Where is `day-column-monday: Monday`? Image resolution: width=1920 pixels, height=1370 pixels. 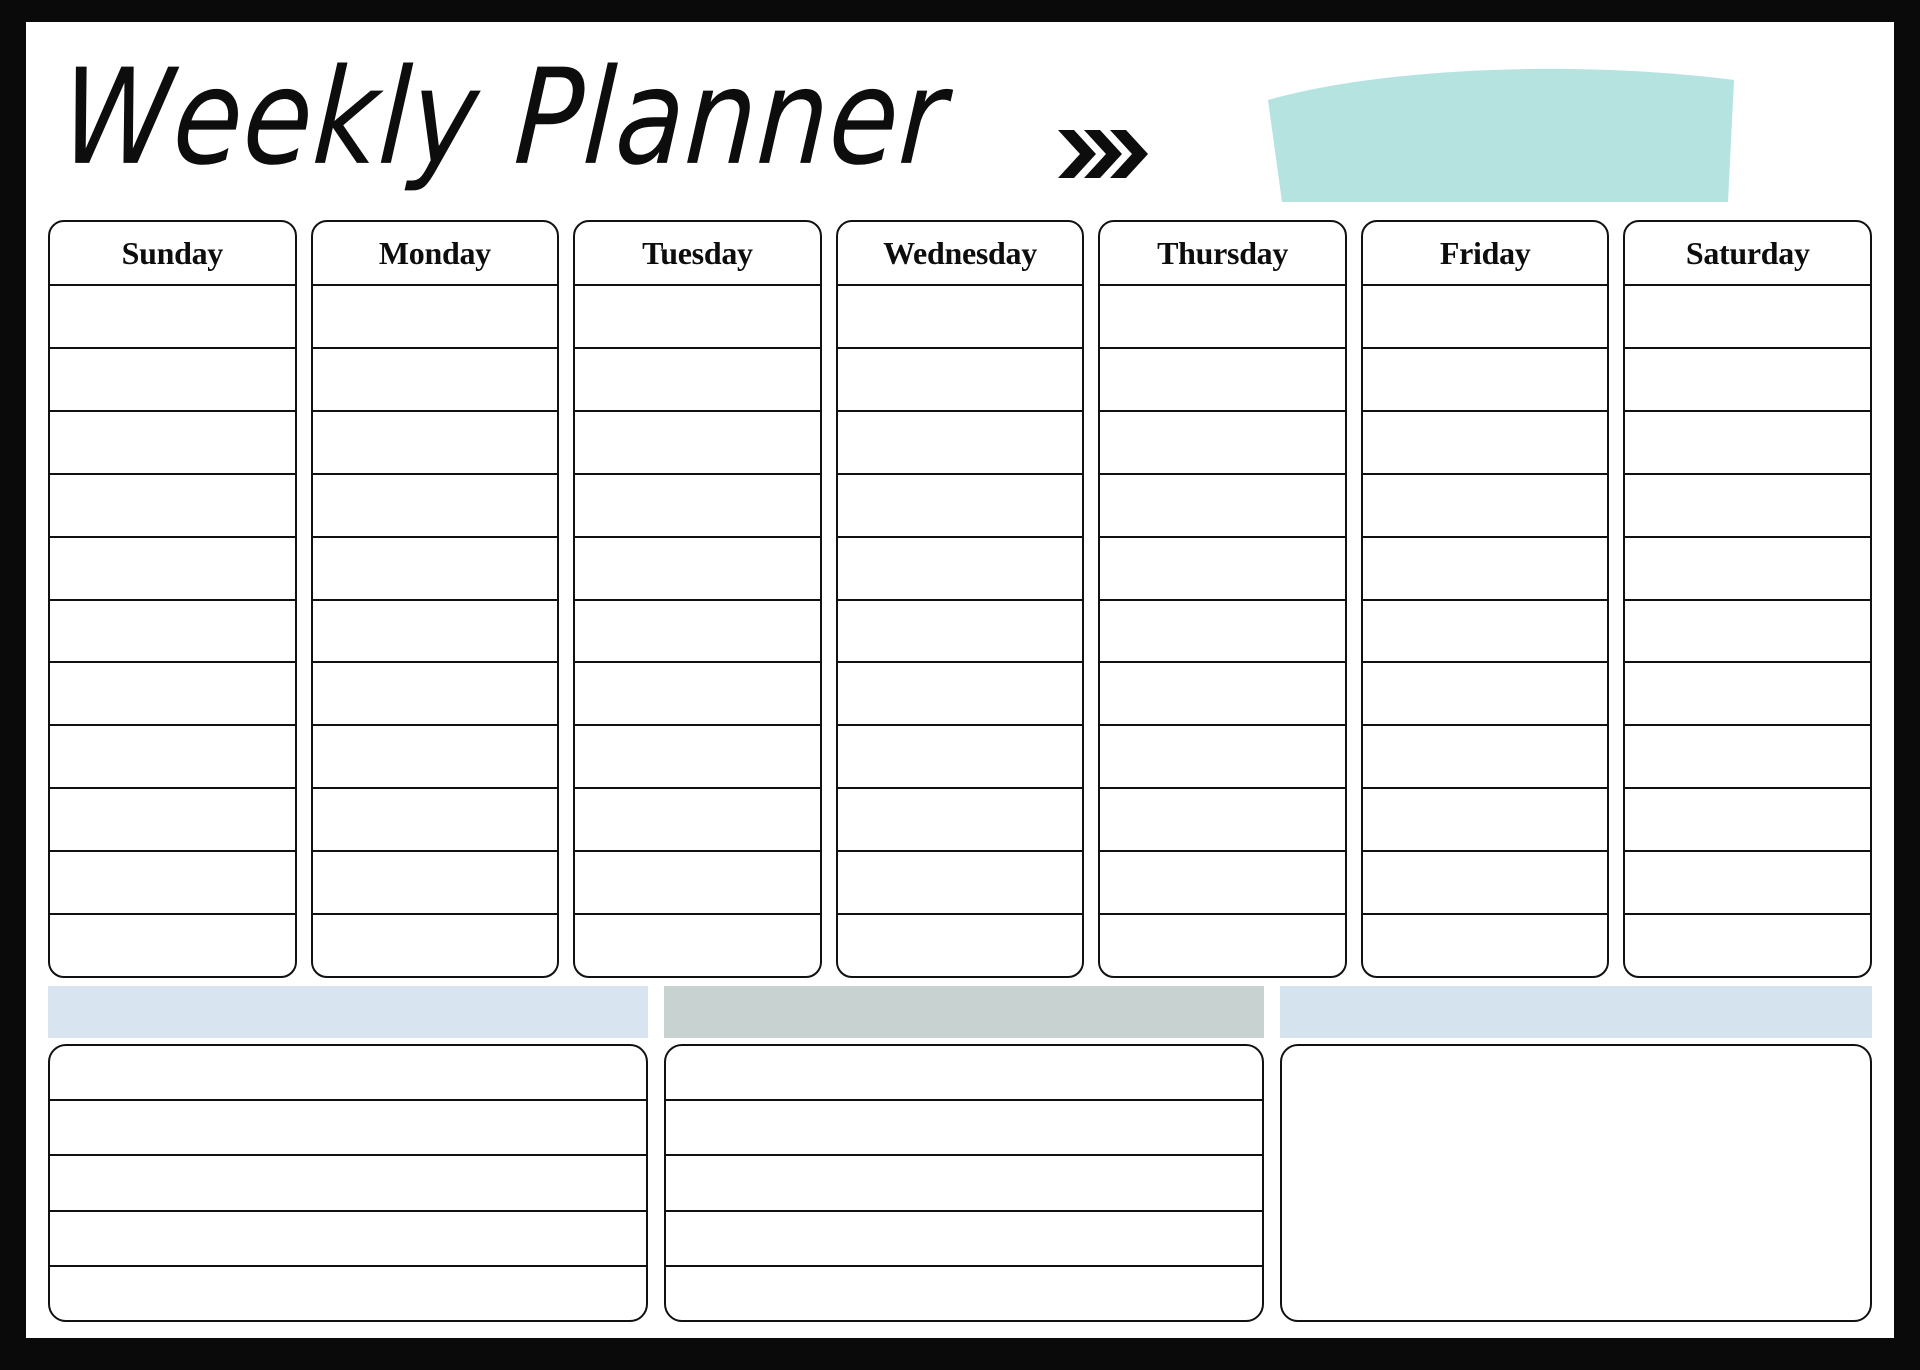
day-column-monday: Monday is located at coordinates (435, 599).